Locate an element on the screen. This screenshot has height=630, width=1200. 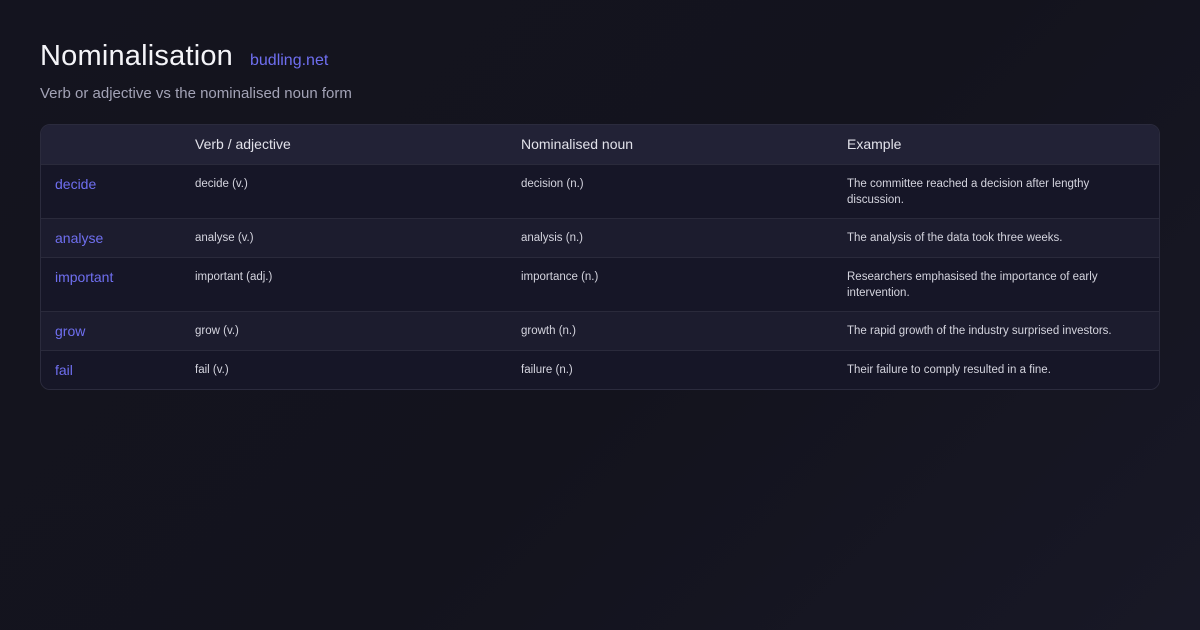
page-title: Nominalisation is located at coordinates (136, 56).